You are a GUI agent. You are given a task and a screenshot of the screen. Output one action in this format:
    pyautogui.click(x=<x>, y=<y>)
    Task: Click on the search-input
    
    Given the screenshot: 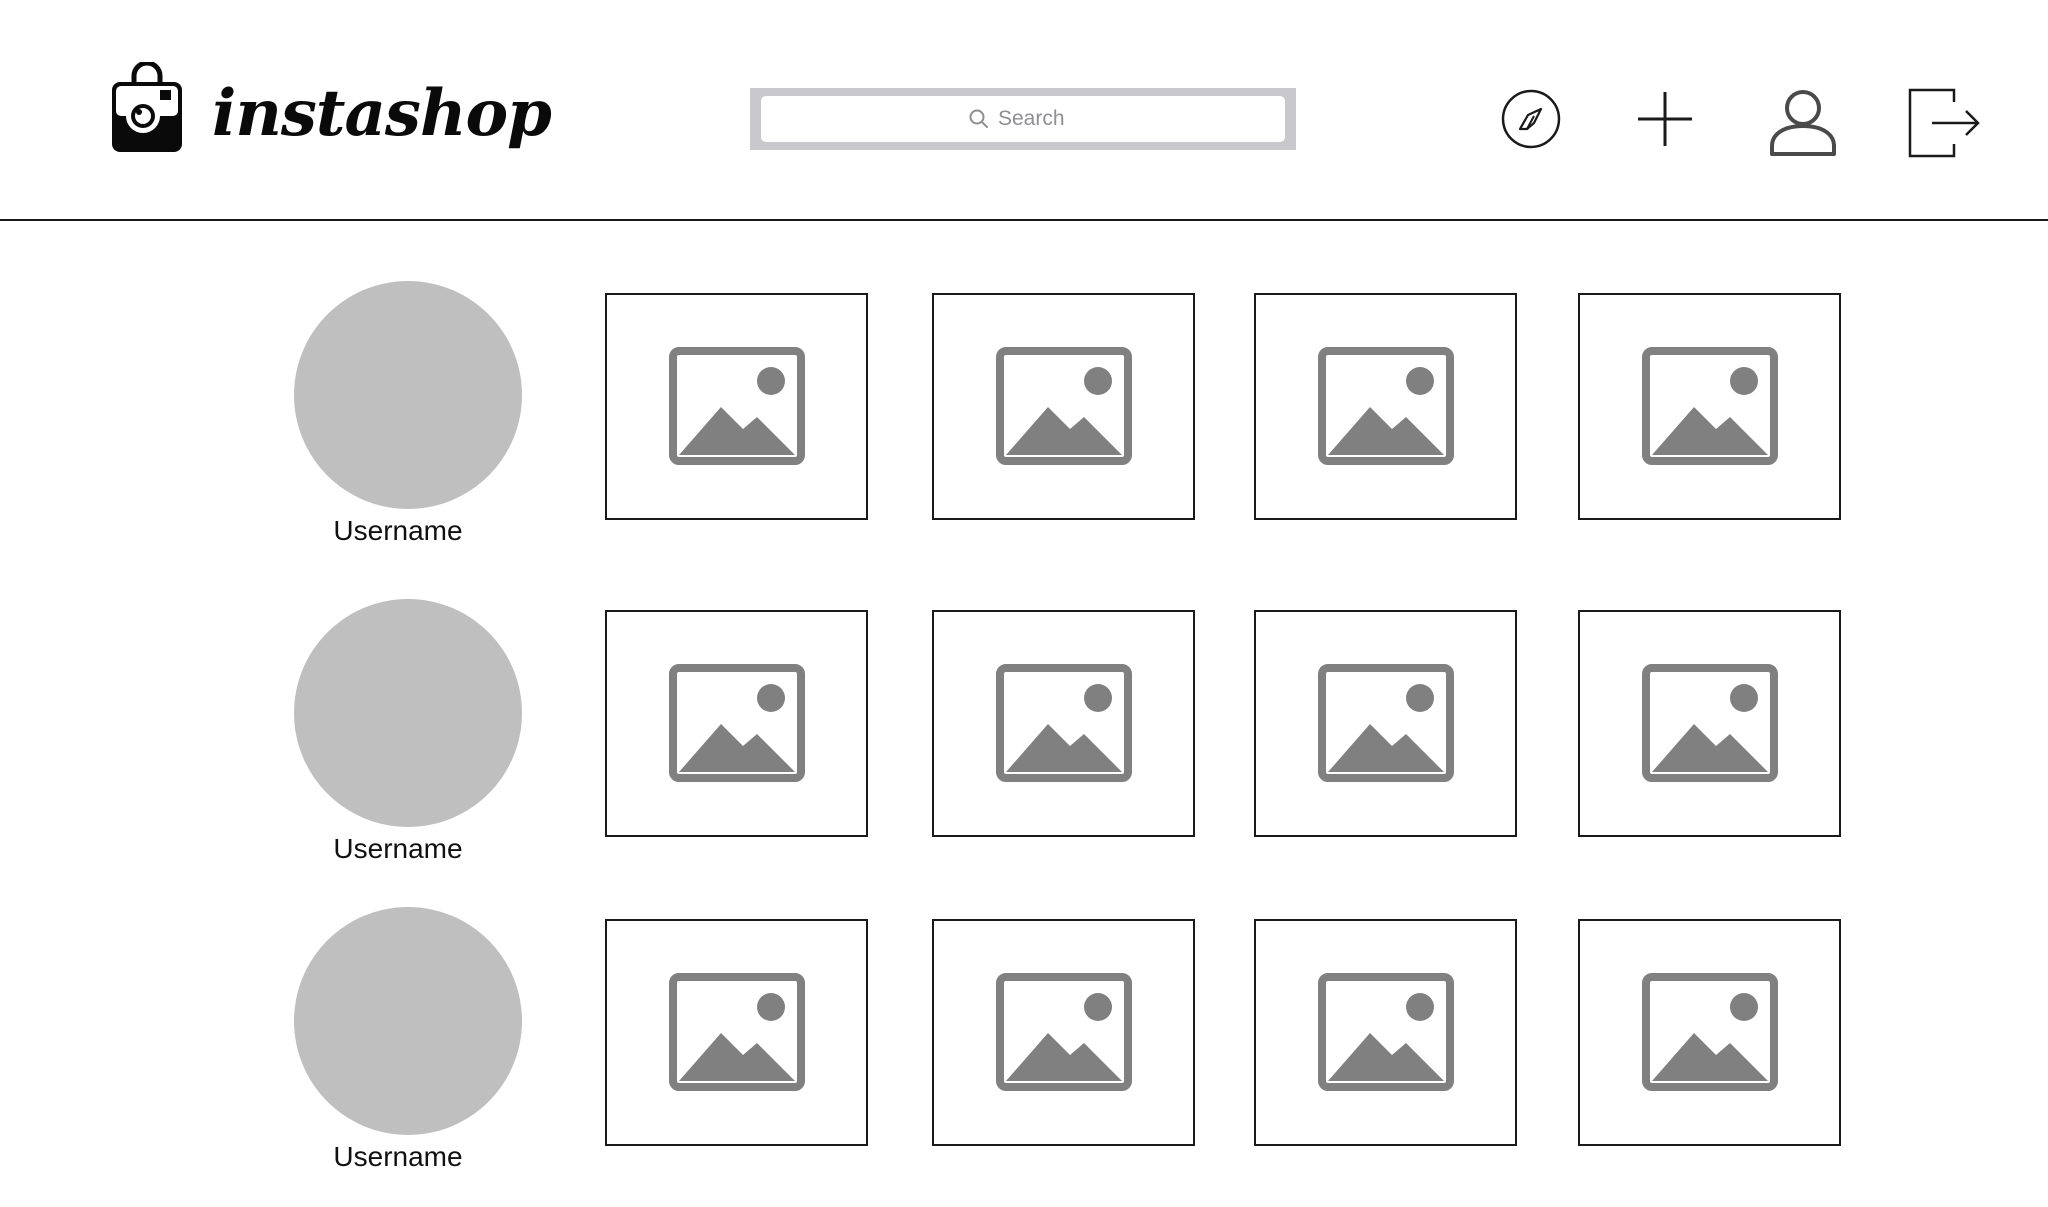 What is the action you would take?
    pyautogui.click(x=1038, y=119)
    